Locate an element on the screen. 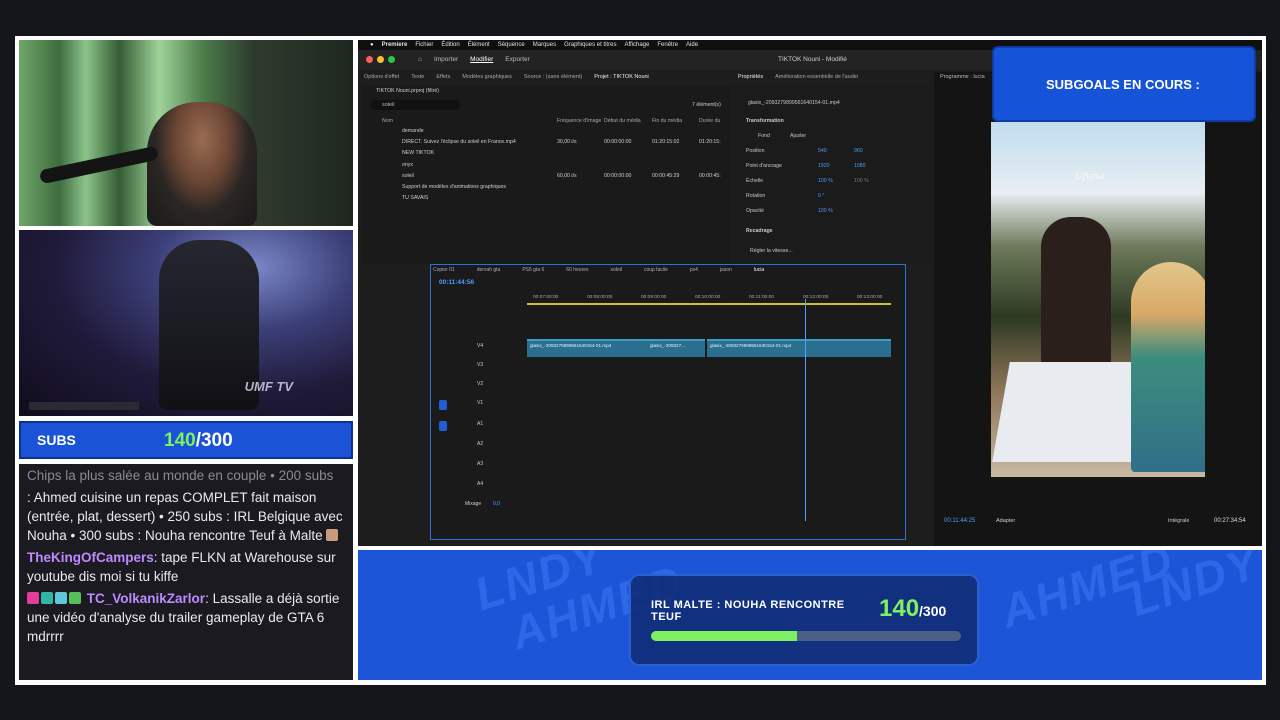  project-search-input: soleil is located at coordinates (415, 105).